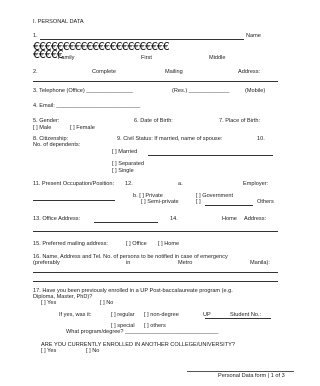 This screenshot has width=320, height=386. What do you see at coordinates (261, 139) in the screenshot?
I see `item-10-number: 10.` at bounding box center [261, 139].